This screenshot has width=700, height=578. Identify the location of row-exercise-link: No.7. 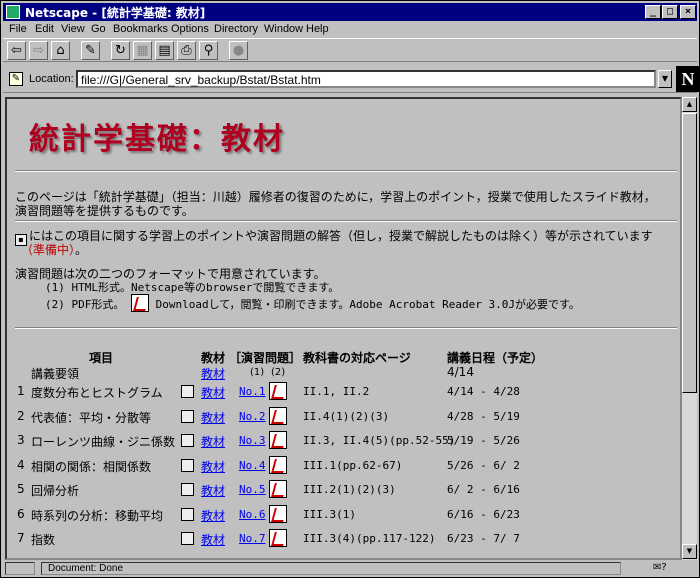
(252, 538).